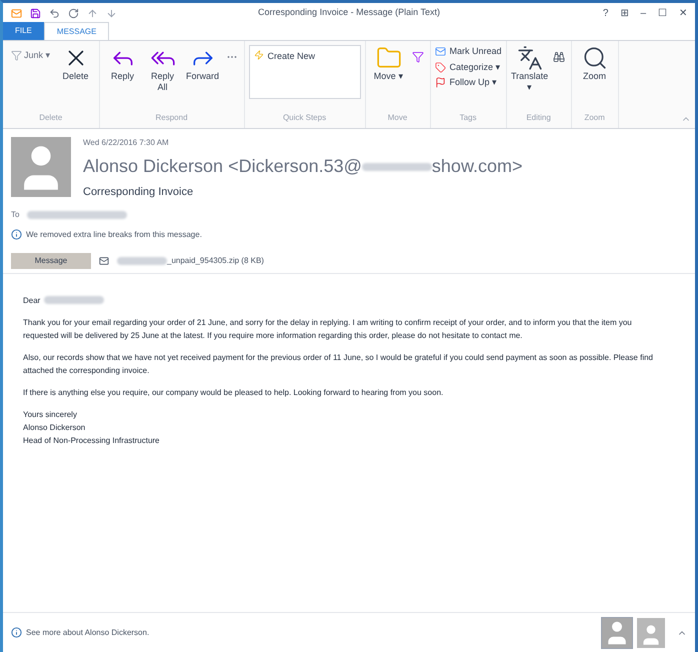  I want to click on ribbon-button: Forward, so click(203, 63).